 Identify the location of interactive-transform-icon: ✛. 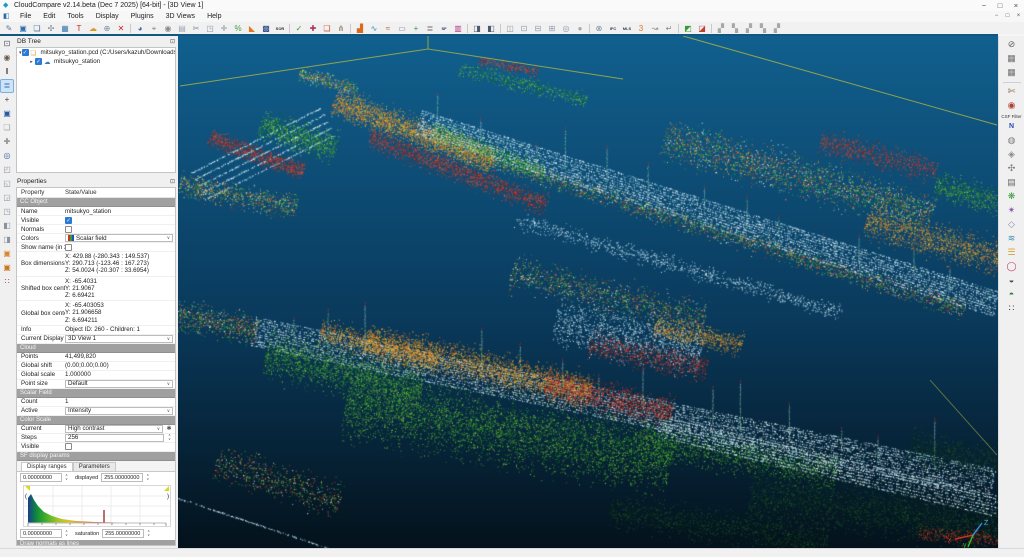
(224, 28).